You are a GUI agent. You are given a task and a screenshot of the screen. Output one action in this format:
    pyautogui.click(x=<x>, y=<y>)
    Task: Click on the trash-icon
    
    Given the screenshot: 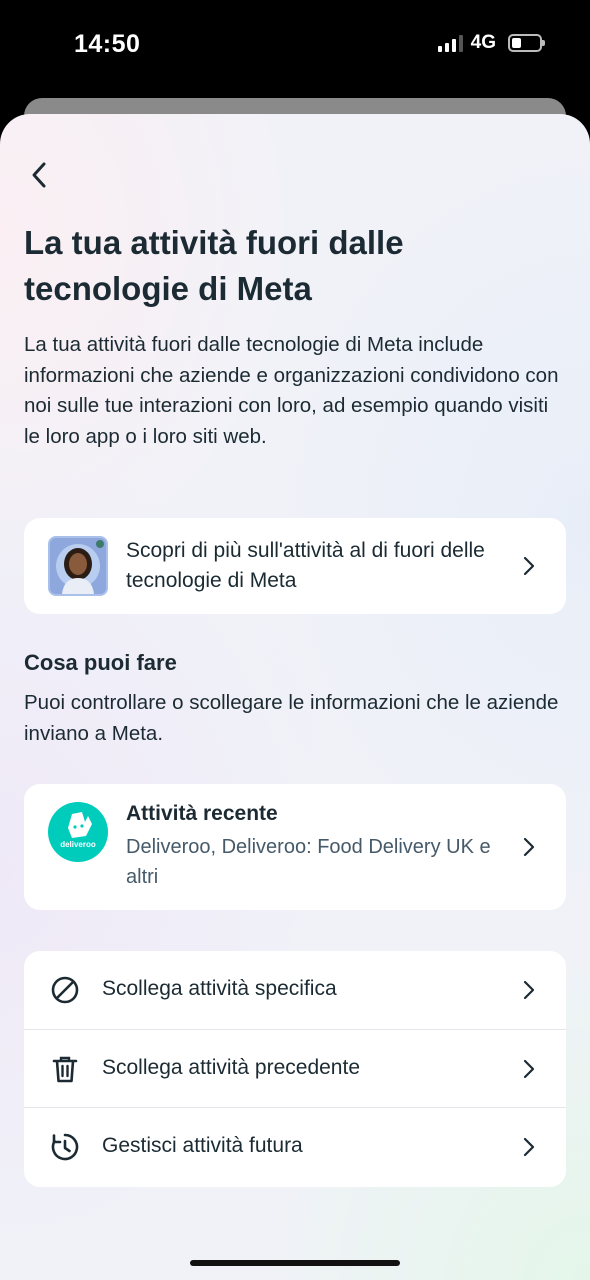 What is the action you would take?
    pyautogui.click(x=65, y=1069)
    